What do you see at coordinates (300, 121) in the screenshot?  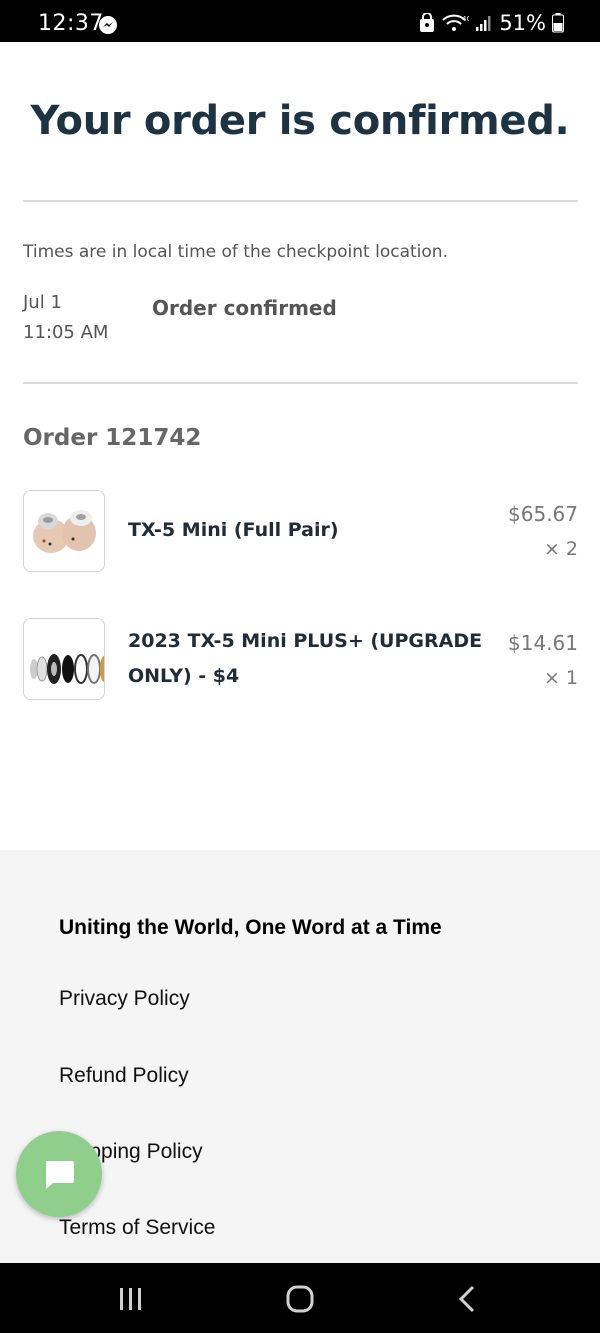 I see `page-title: Your order is confirmed.` at bounding box center [300, 121].